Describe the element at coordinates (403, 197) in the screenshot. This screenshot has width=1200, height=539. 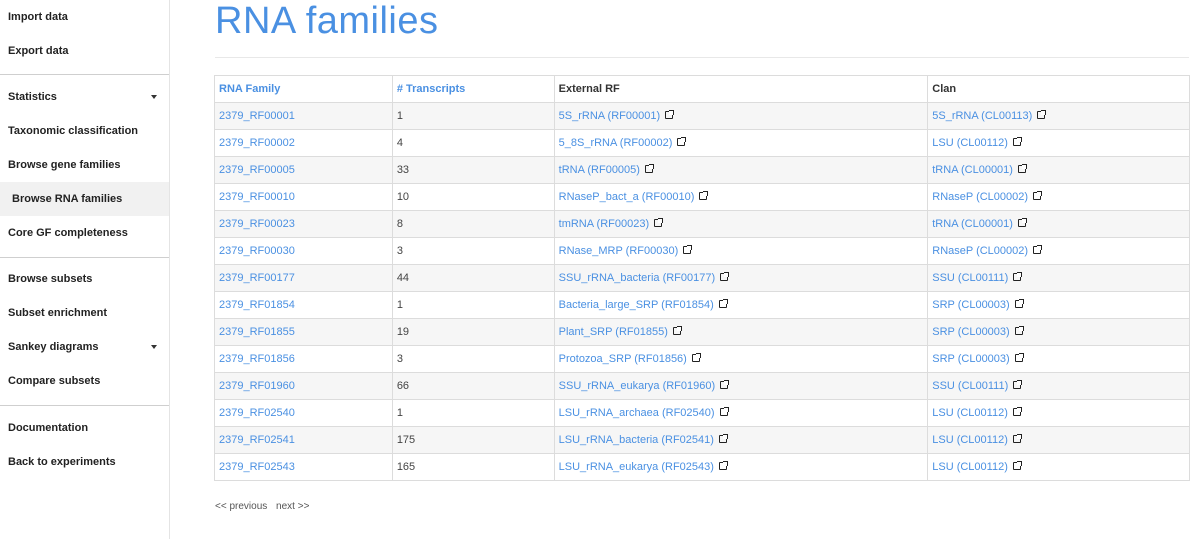
I see `transcript-count: 10` at that location.